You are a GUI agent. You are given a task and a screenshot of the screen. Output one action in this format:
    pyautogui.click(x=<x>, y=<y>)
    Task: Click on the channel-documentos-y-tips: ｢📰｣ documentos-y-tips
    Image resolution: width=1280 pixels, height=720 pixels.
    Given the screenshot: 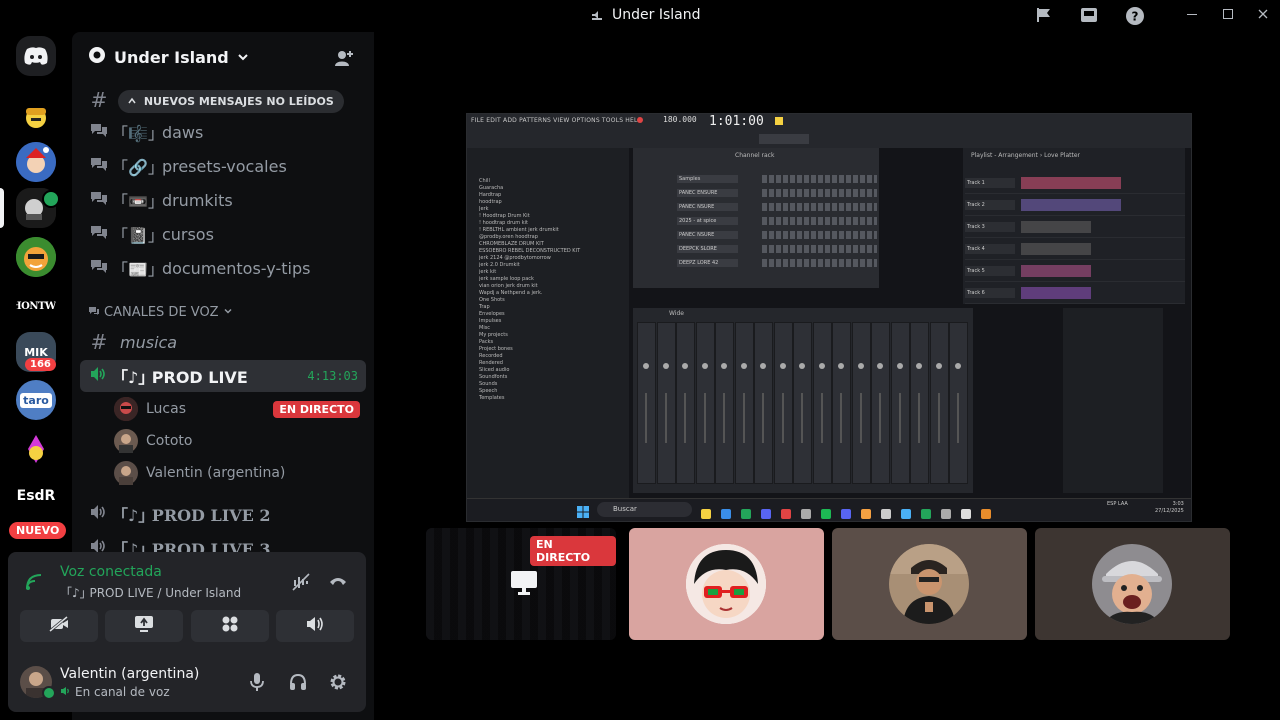 What is the action you would take?
    pyautogui.click(x=223, y=268)
    